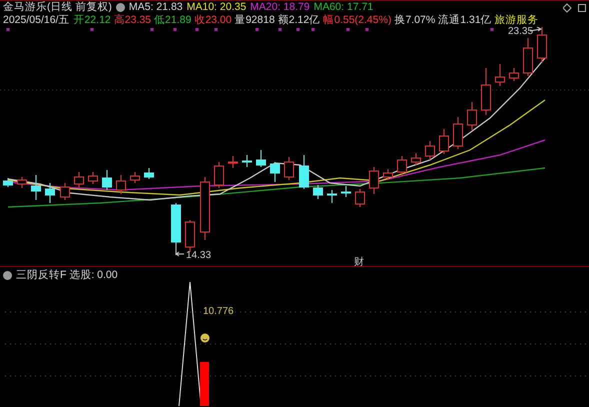  I want to click on window-controls-icon, so click(575, 8).